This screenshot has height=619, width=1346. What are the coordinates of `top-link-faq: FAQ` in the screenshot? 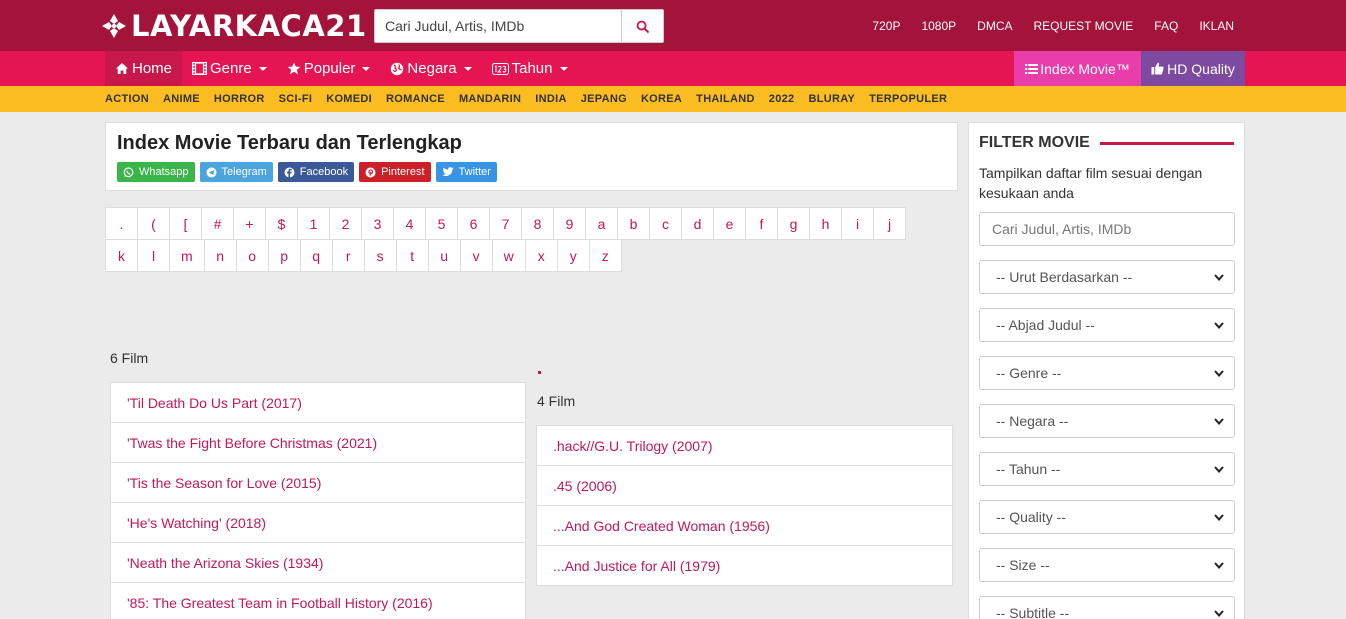 It's located at (1166, 26).